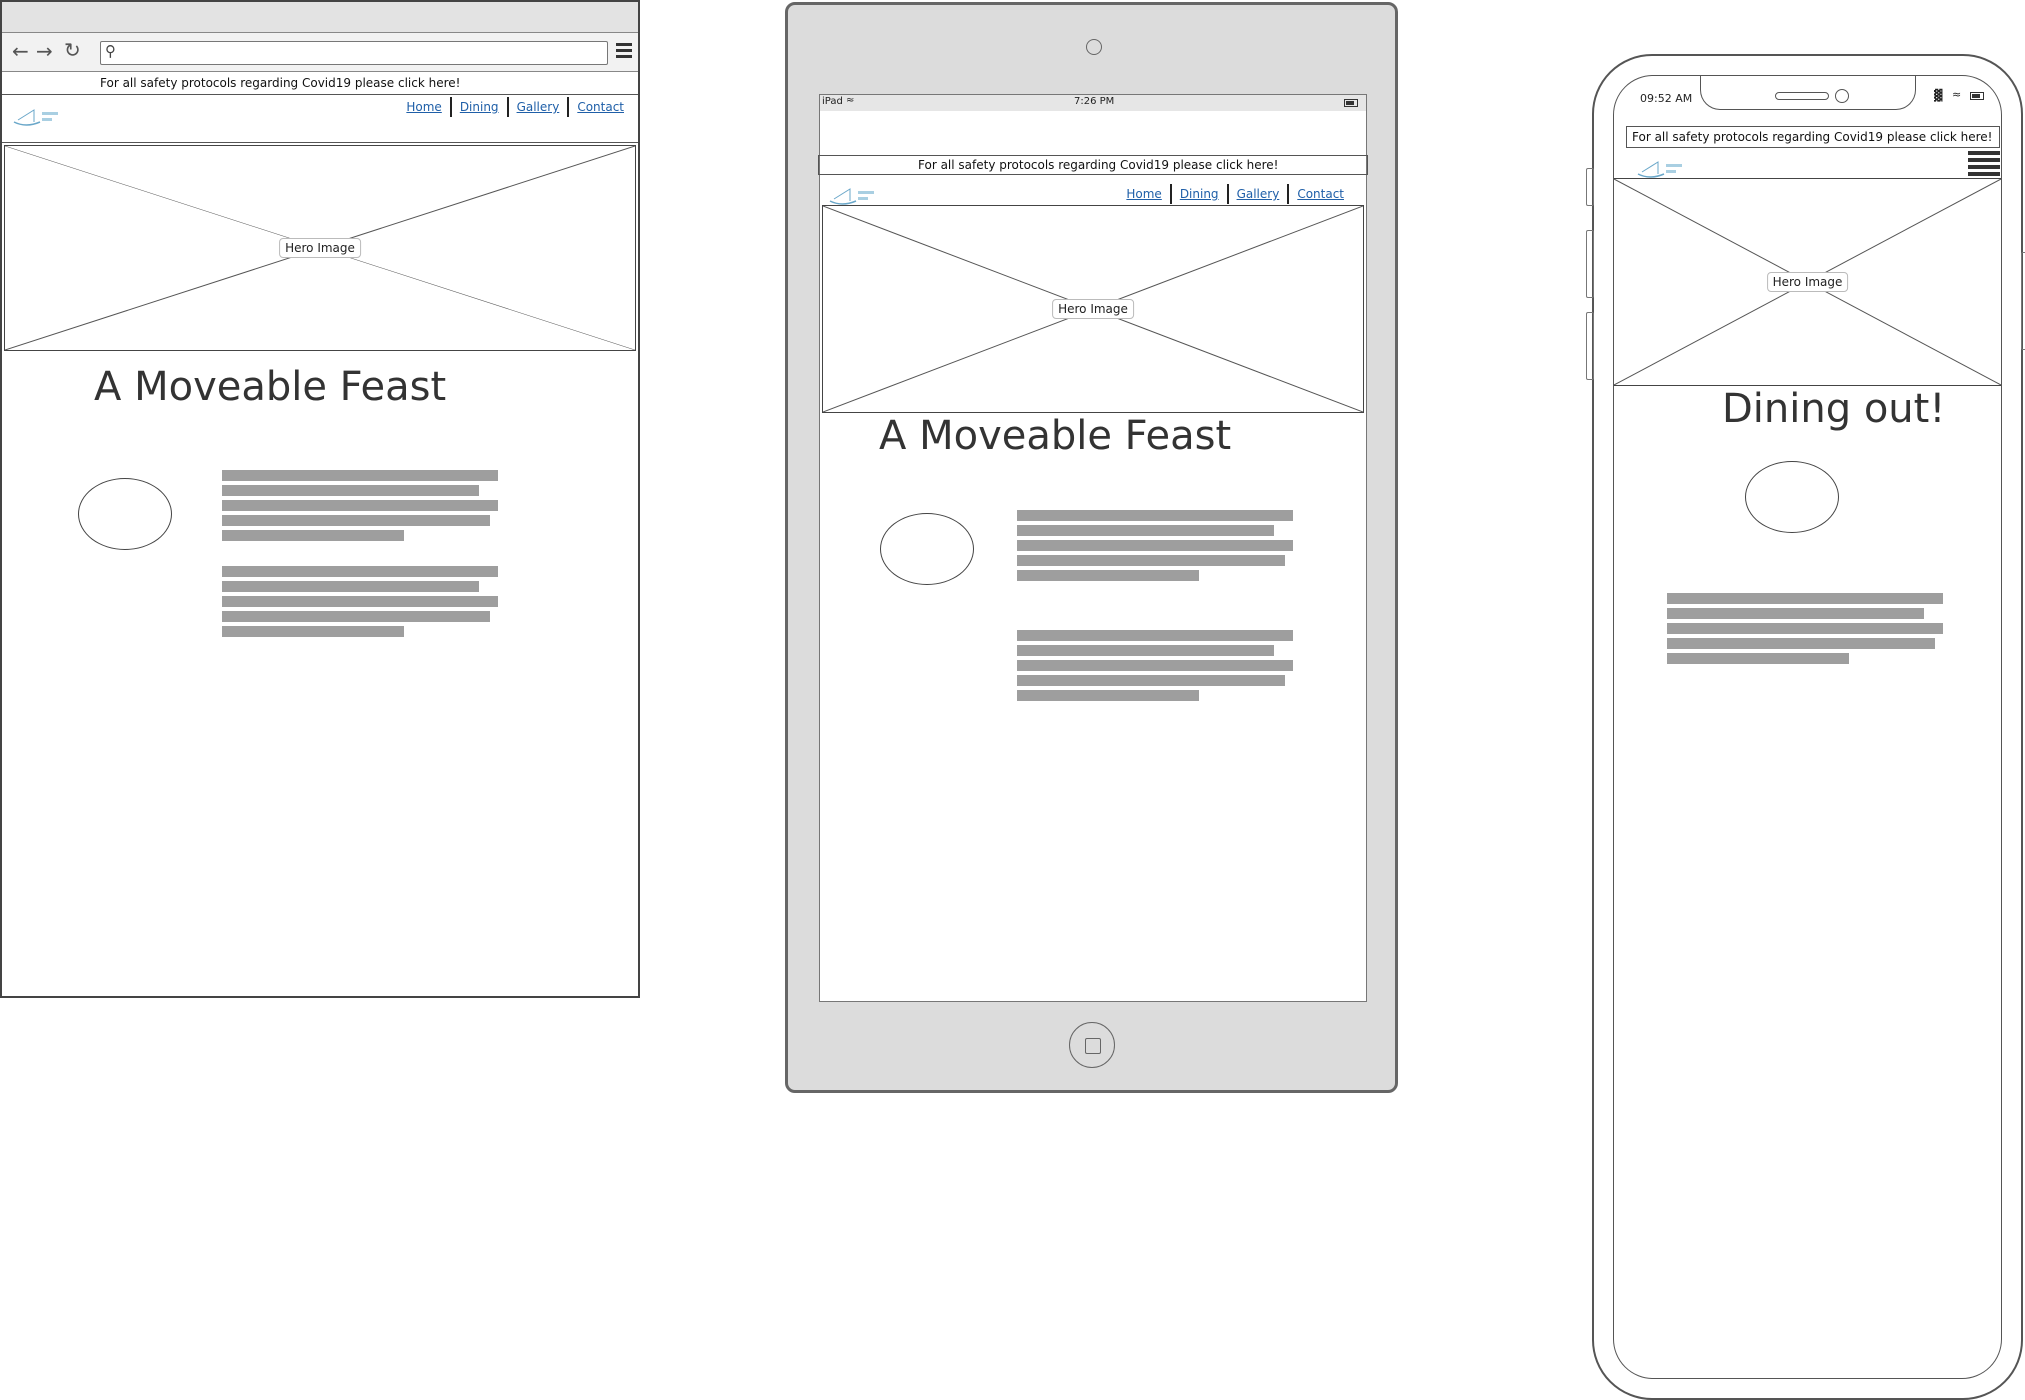 The image size is (2025, 1400). I want to click on browser-menu-icon, so click(624, 52).